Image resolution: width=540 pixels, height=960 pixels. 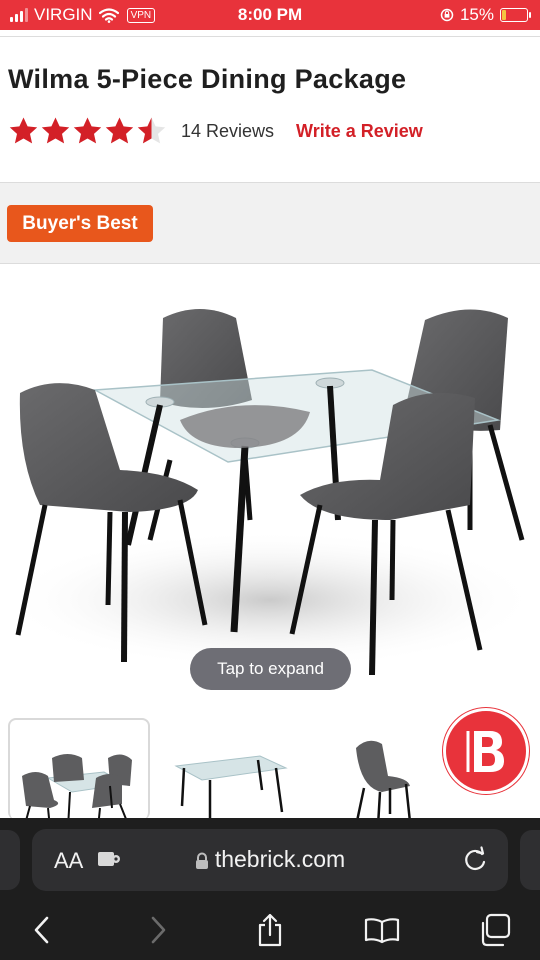 I want to click on brick-logo-button, so click(x=486, y=751).